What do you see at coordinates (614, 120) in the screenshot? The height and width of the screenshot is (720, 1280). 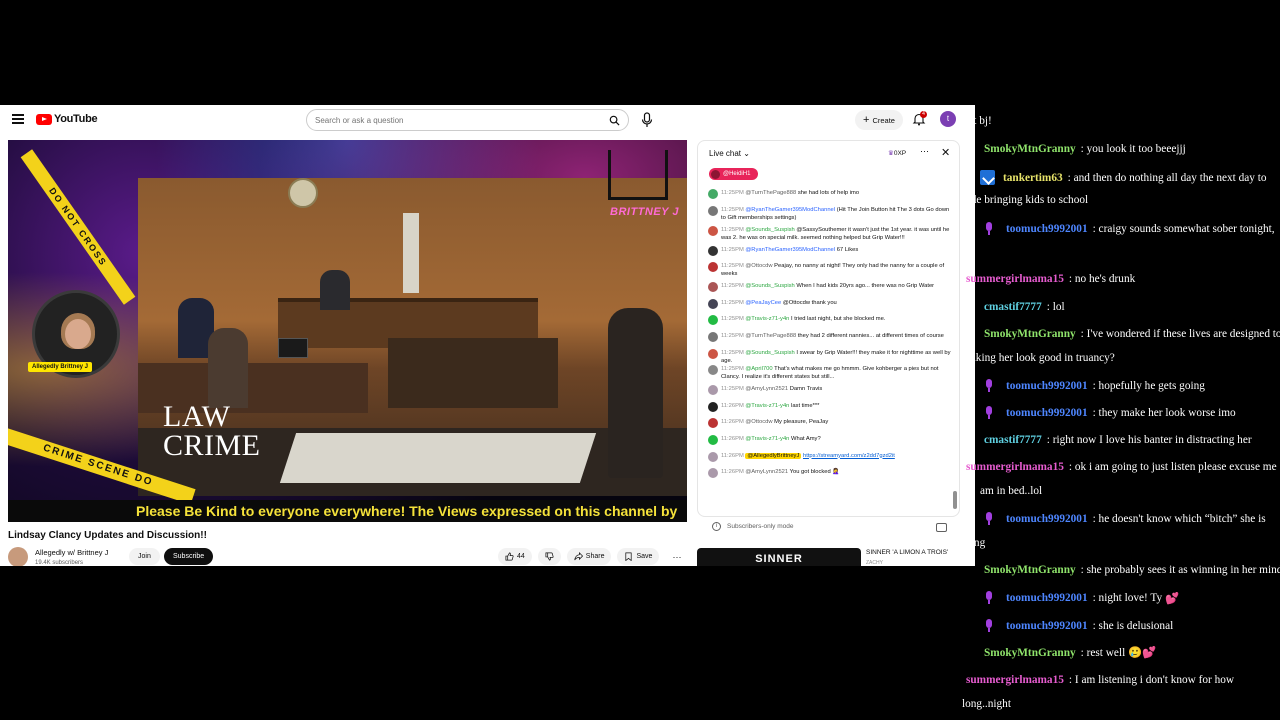 I see `search-icon` at bounding box center [614, 120].